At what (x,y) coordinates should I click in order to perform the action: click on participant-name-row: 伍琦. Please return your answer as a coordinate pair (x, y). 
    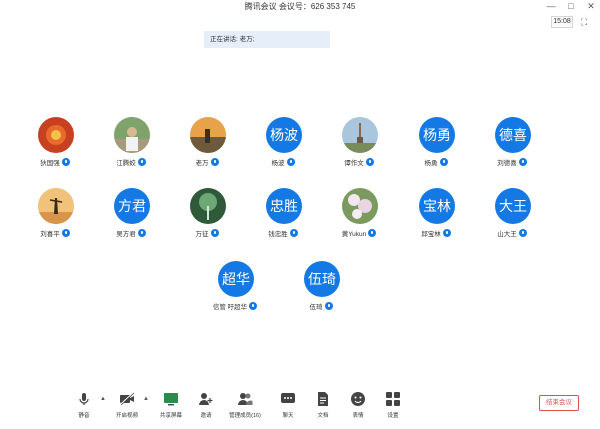
    Looking at the image, I should click on (321, 306).